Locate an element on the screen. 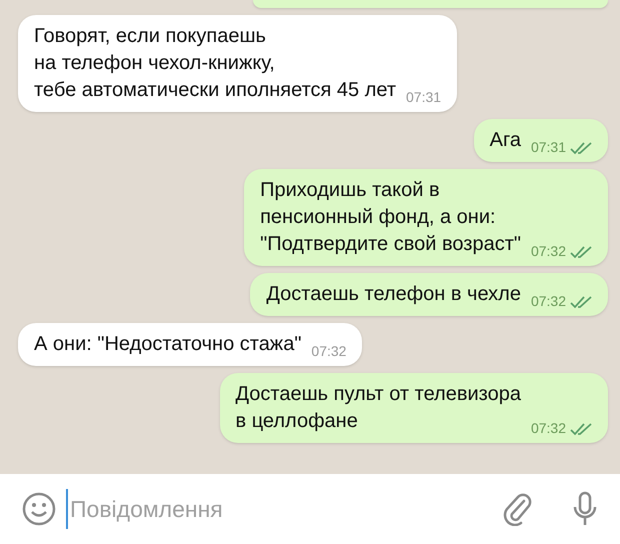  message-text: А они: "Недостаточно стажа" is located at coordinates (168, 344).